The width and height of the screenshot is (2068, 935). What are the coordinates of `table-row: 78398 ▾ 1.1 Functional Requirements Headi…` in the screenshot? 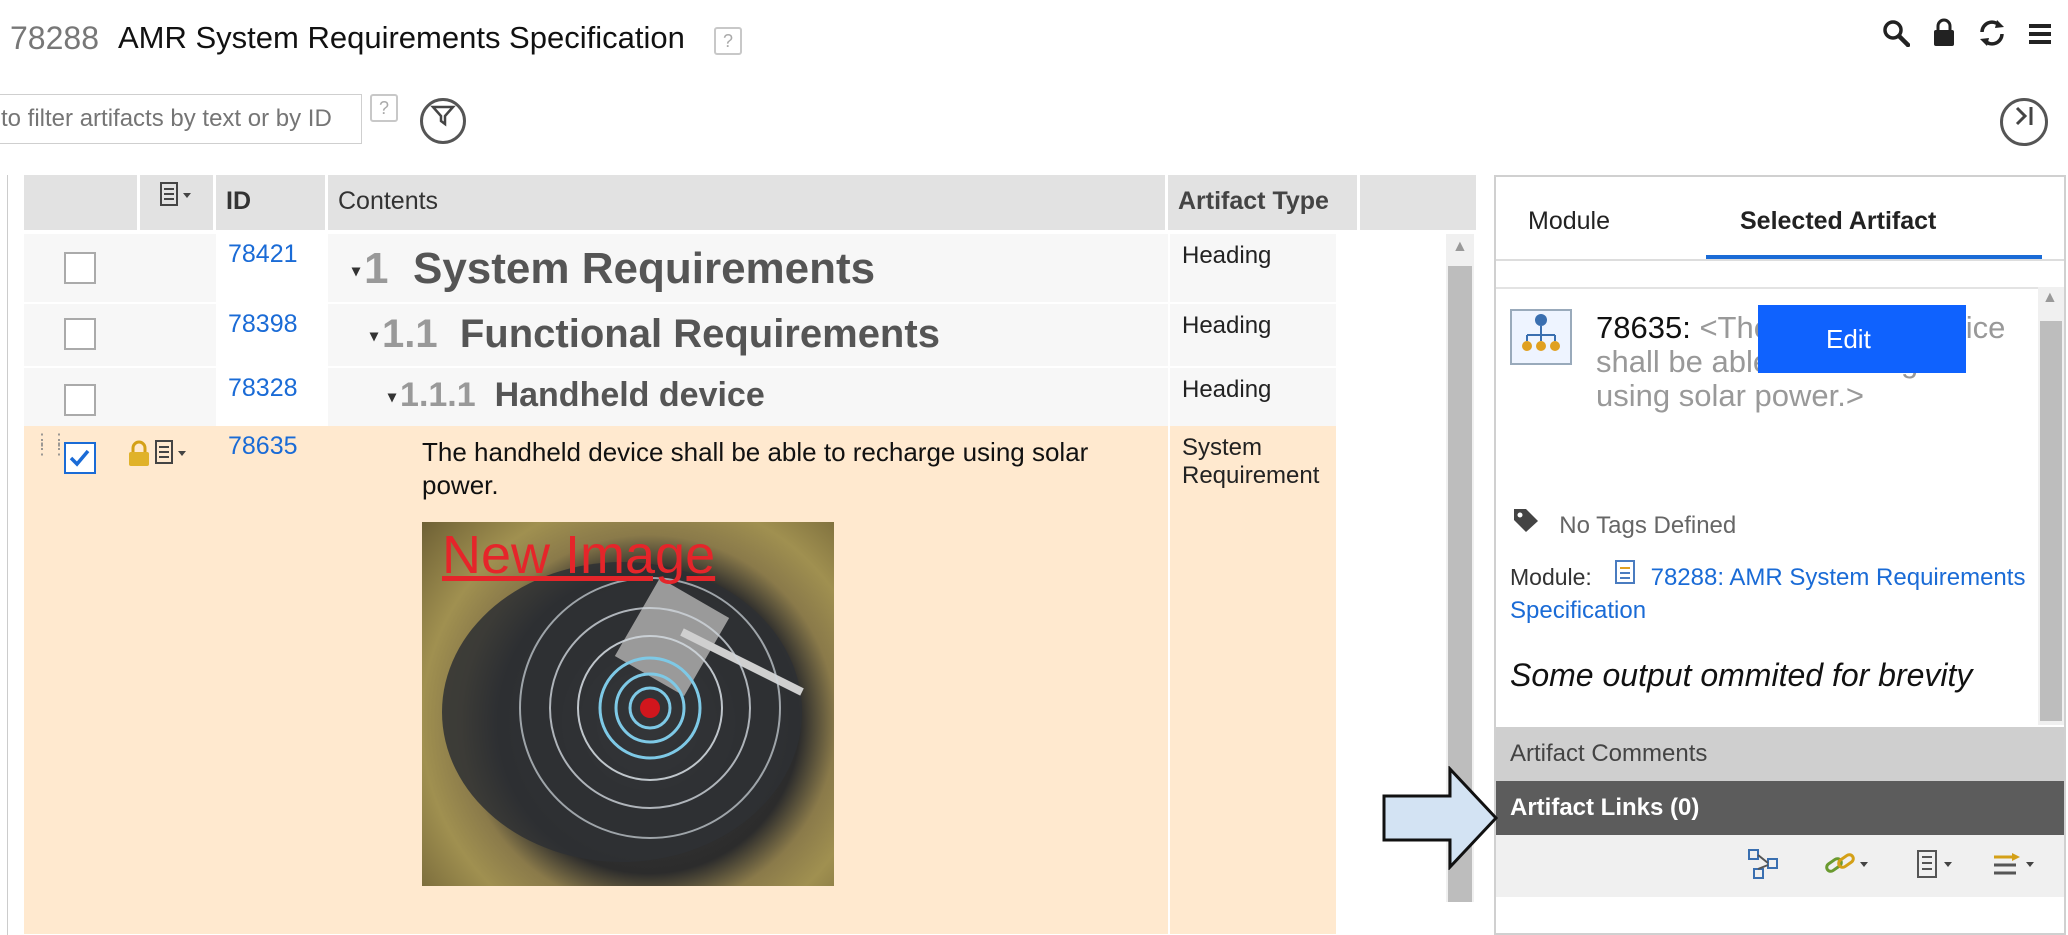 It's located at (680, 335).